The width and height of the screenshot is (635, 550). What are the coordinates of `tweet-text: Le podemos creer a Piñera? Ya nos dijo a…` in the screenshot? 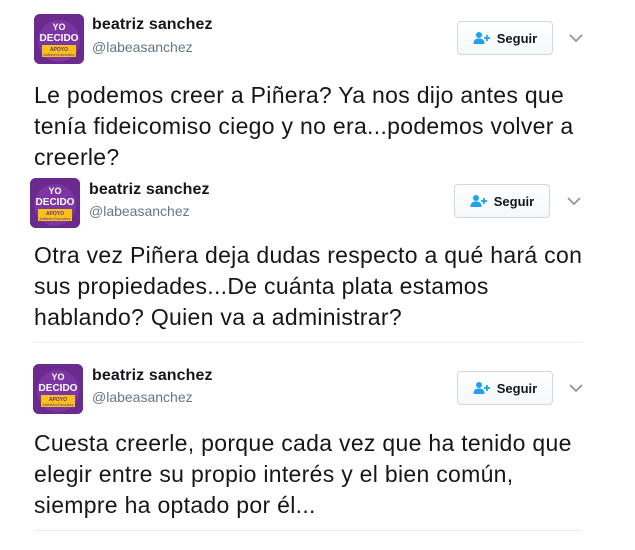 It's located at (304, 126).